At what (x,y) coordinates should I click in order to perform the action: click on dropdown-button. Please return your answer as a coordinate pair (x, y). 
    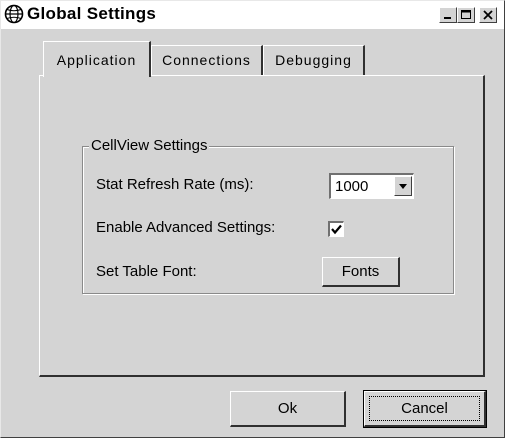
    Looking at the image, I should click on (403, 186).